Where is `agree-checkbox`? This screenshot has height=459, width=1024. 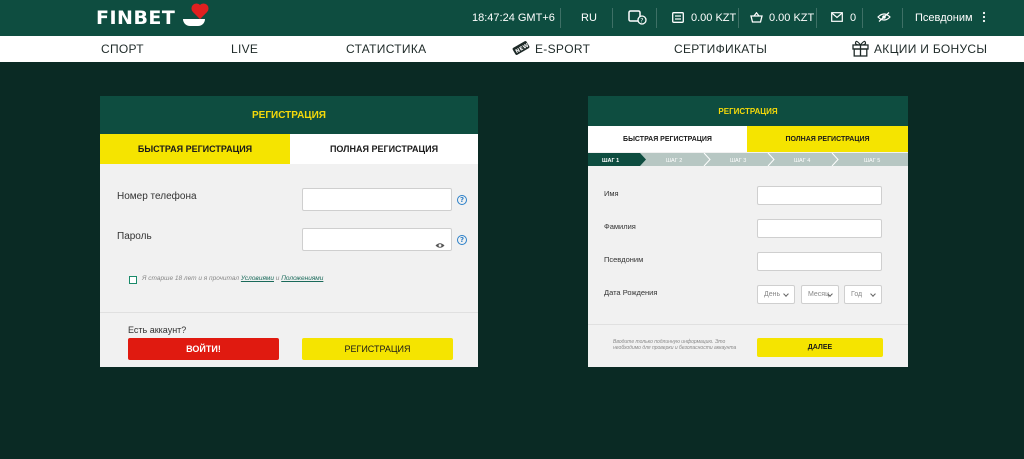
agree-checkbox is located at coordinates (133, 280).